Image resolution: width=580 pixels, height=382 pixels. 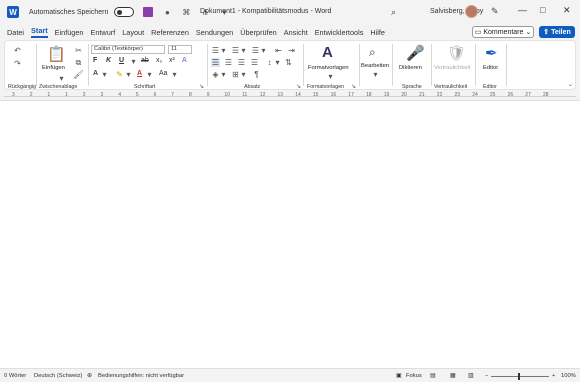 What do you see at coordinates (214, 32) in the screenshot?
I see `tab-sendungen: Sendungen` at bounding box center [214, 32].